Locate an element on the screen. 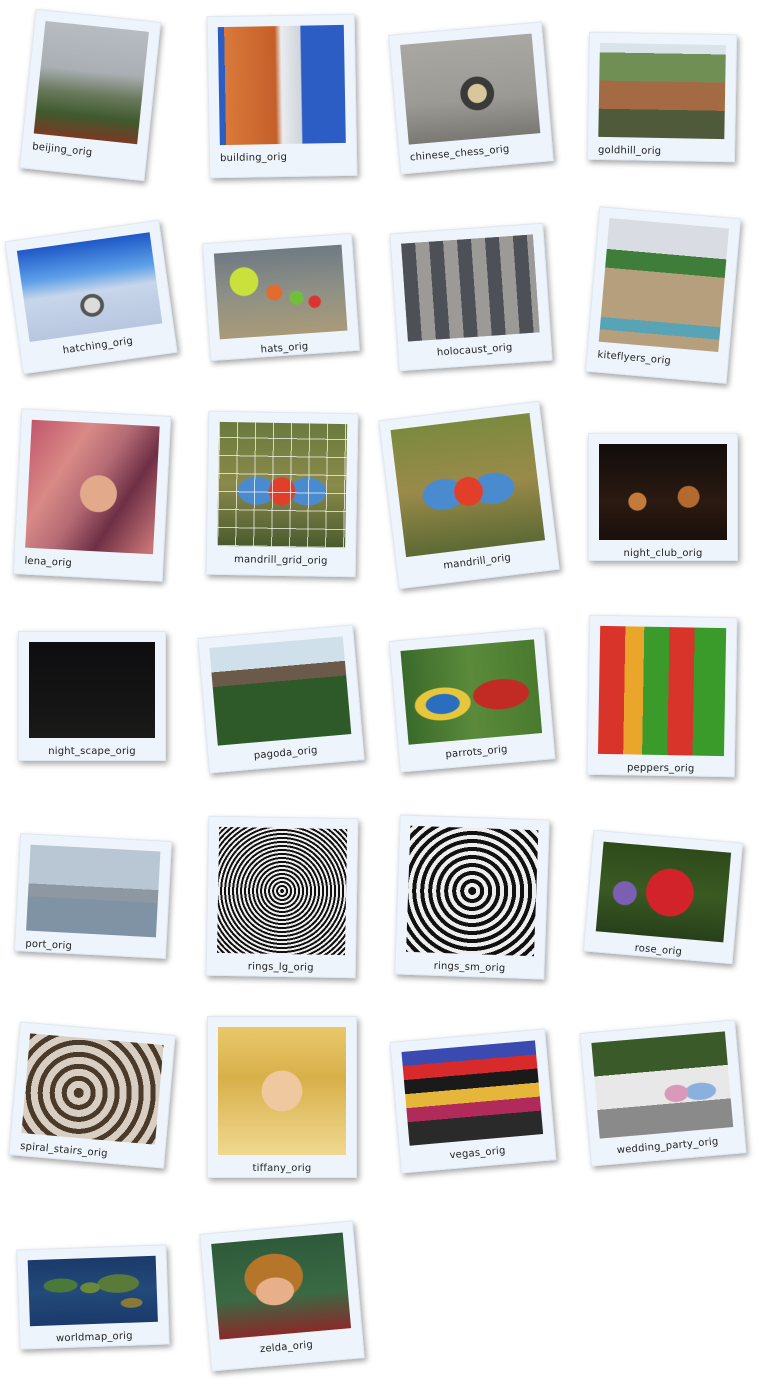 The width and height of the screenshot is (760, 1400). zelda-thumbnail is located at coordinates (281, 1286).